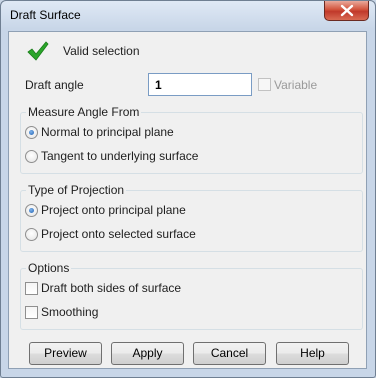  What do you see at coordinates (65, 353) in the screenshot?
I see `preview-button: Preview` at bounding box center [65, 353].